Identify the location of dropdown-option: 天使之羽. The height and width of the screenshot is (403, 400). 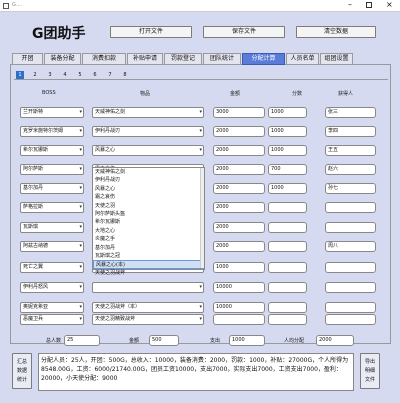
(148, 206).